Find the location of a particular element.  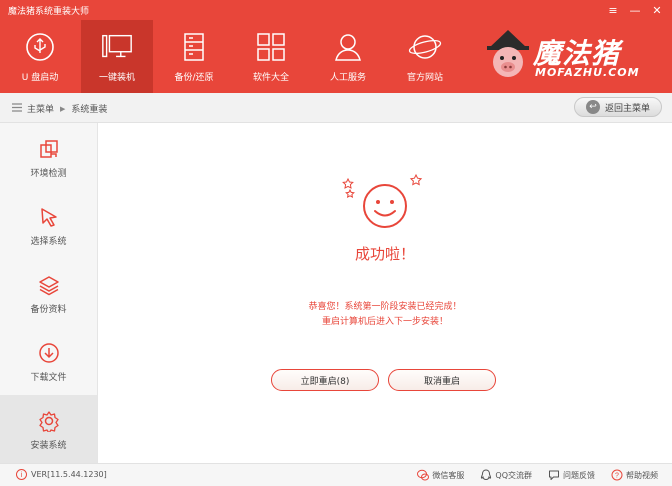

nav-item-official-site: 官方网站 is located at coordinates (425, 56).